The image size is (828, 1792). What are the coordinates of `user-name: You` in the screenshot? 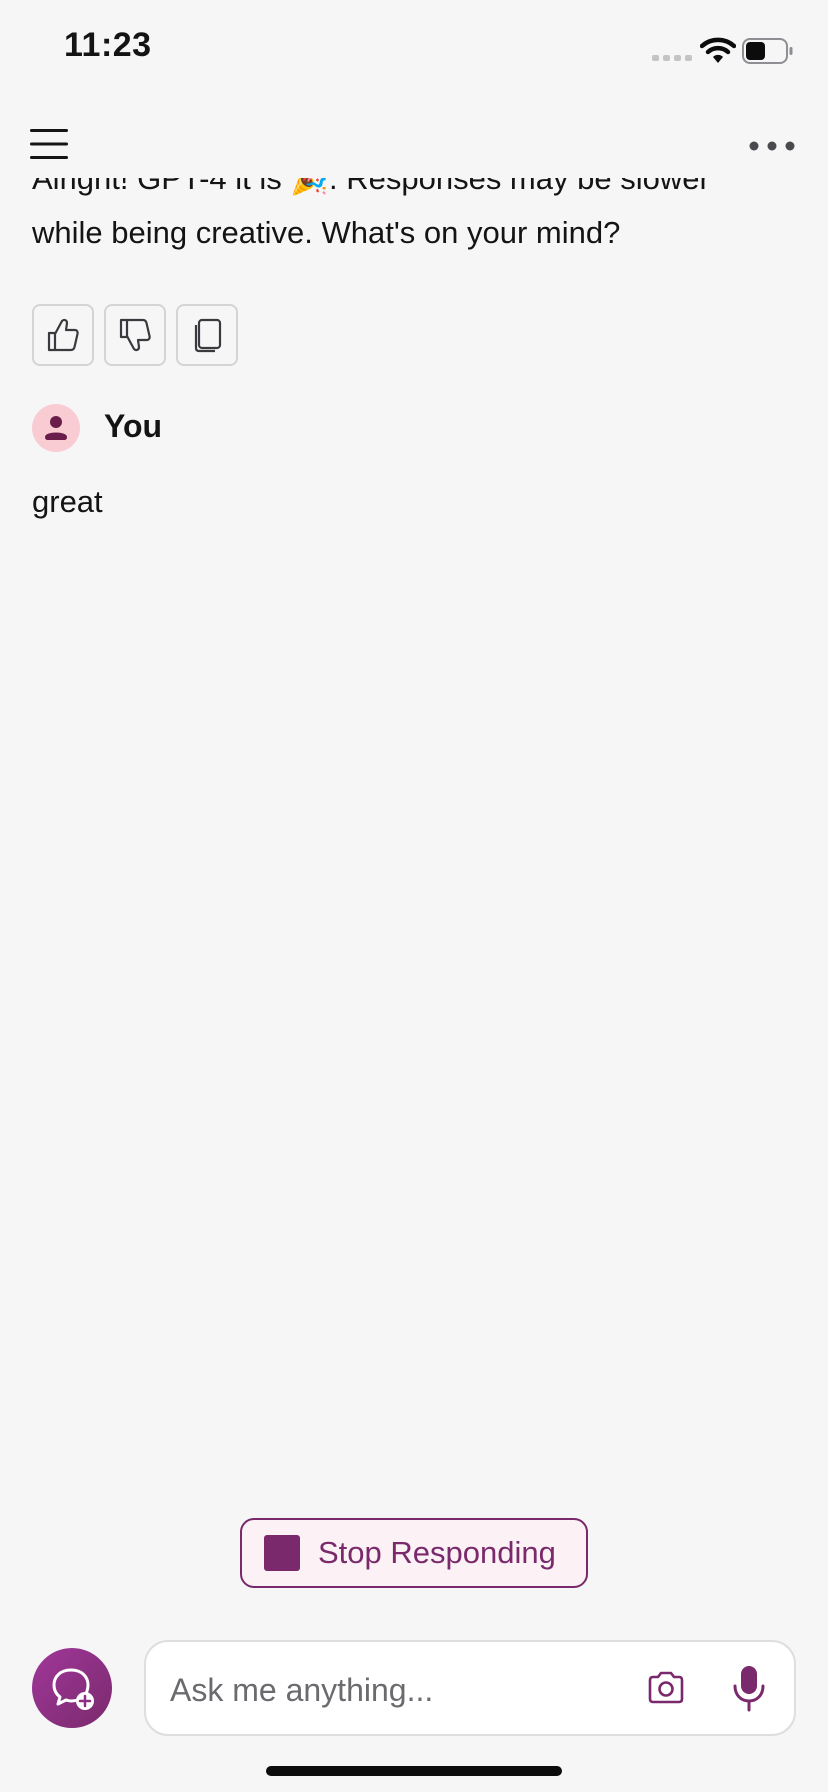 It's located at (133, 426).